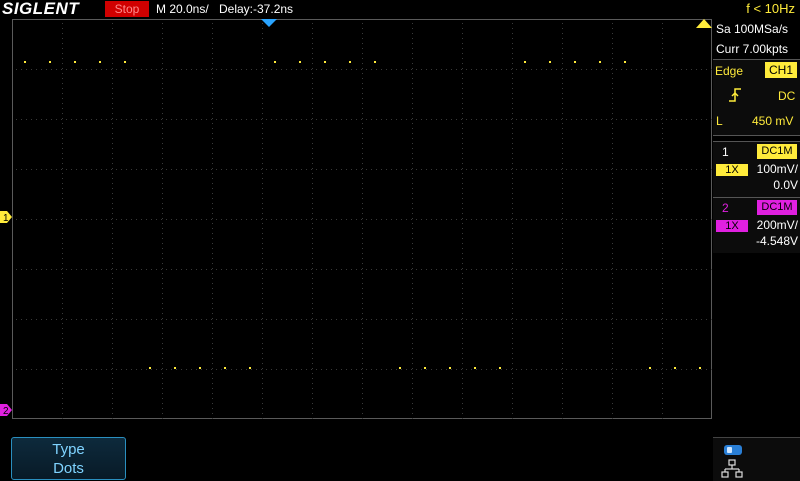  I want to click on ch2-marker-label: 2, so click(6, 411).